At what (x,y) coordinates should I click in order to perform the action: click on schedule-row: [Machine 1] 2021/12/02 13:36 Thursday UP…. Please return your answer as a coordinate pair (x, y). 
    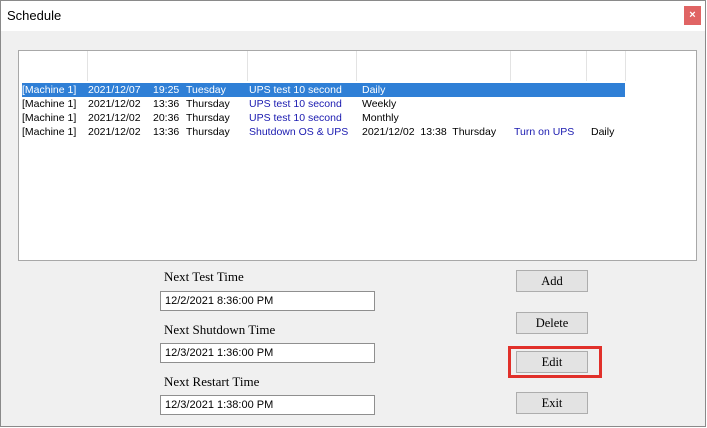
    Looking at the image, I should click on (323, 104).